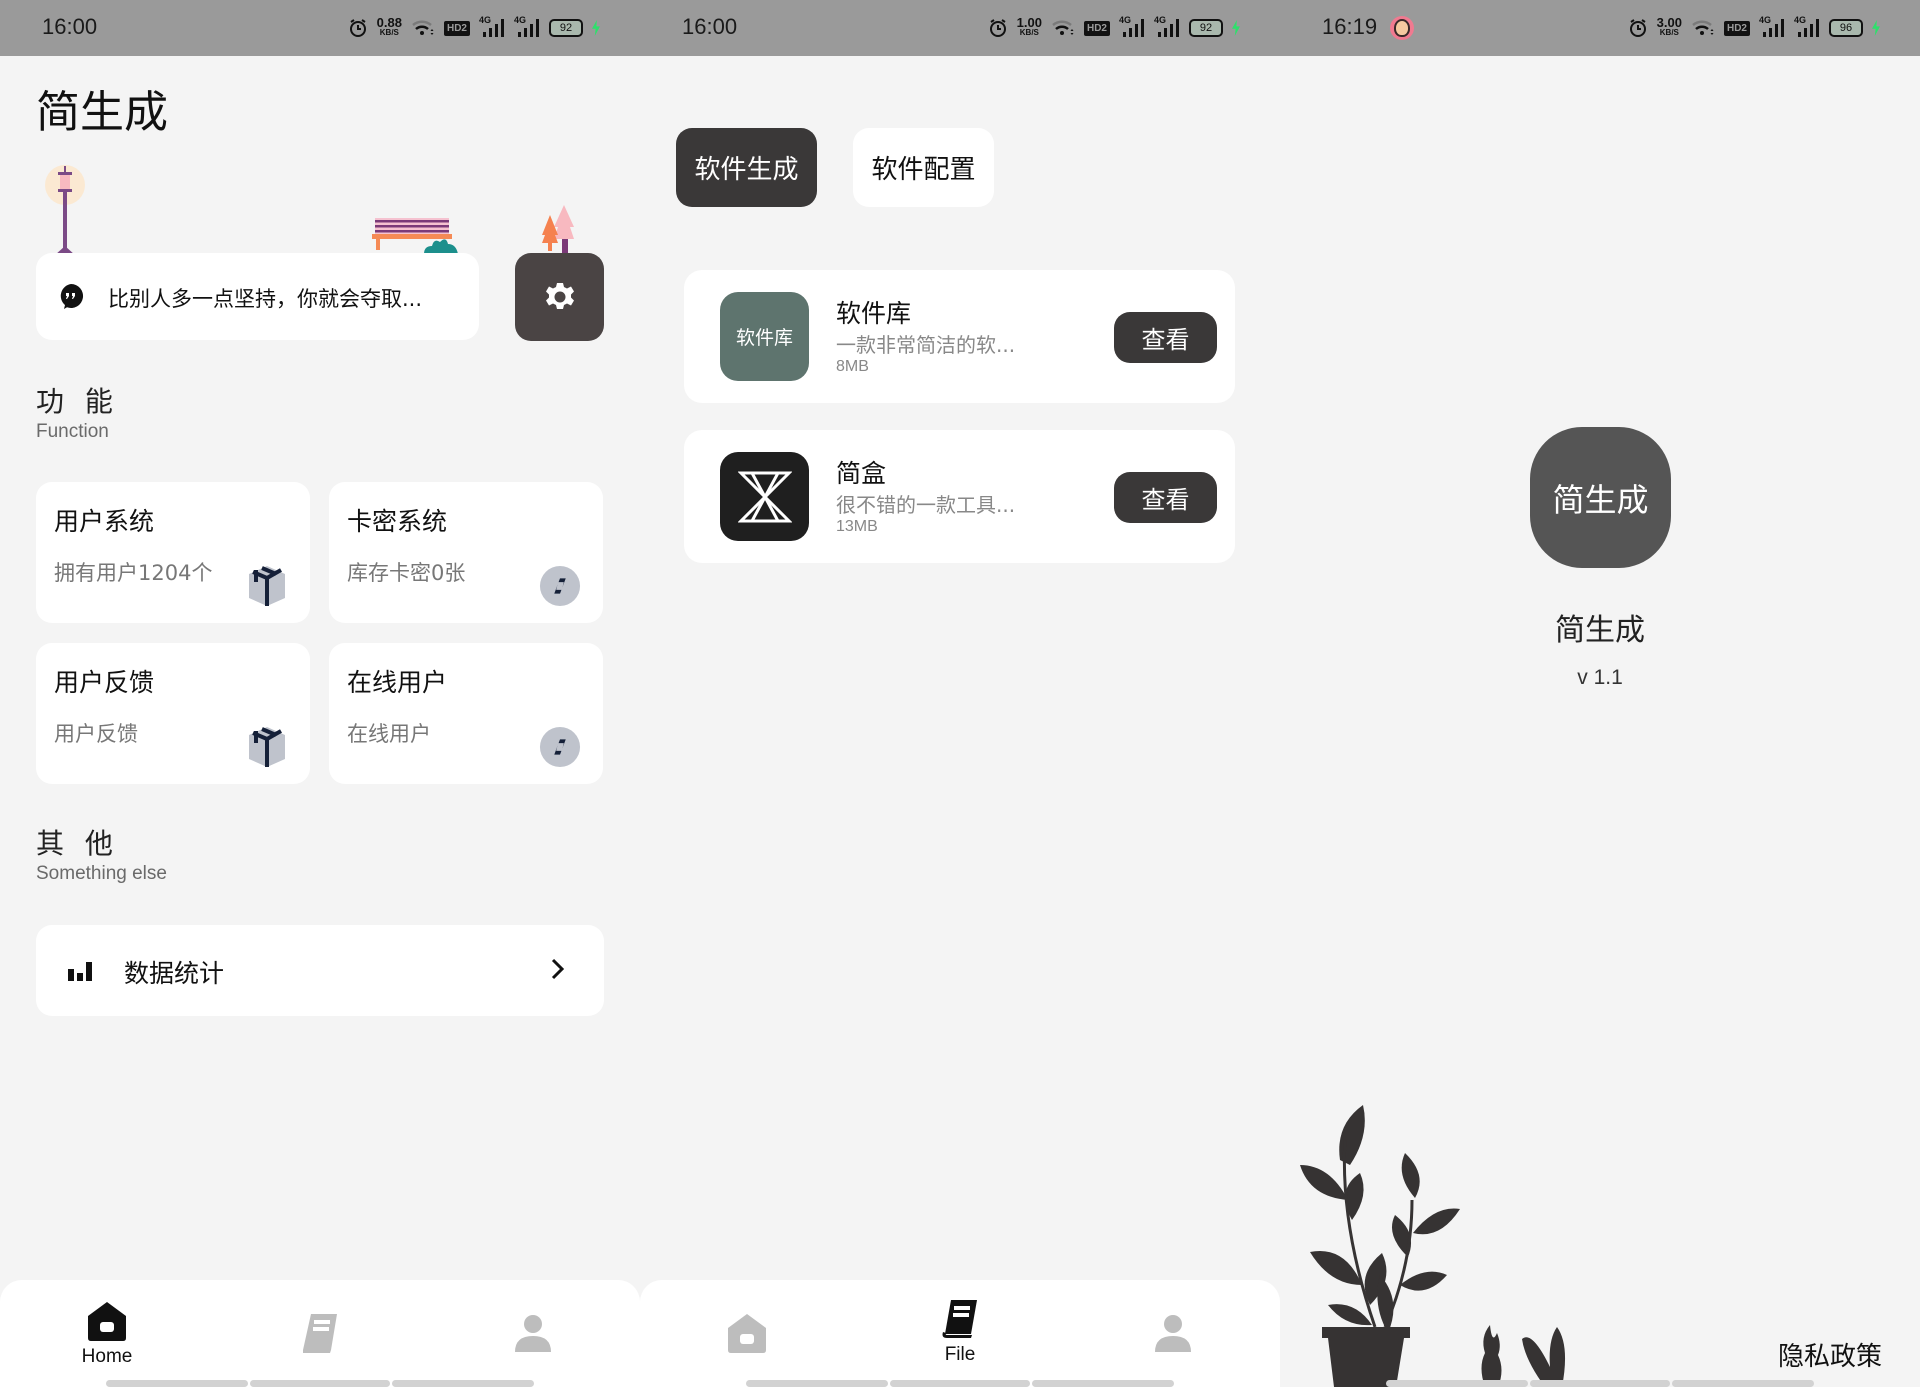  I want to click on page-title: 简生成, so click(102, 112).